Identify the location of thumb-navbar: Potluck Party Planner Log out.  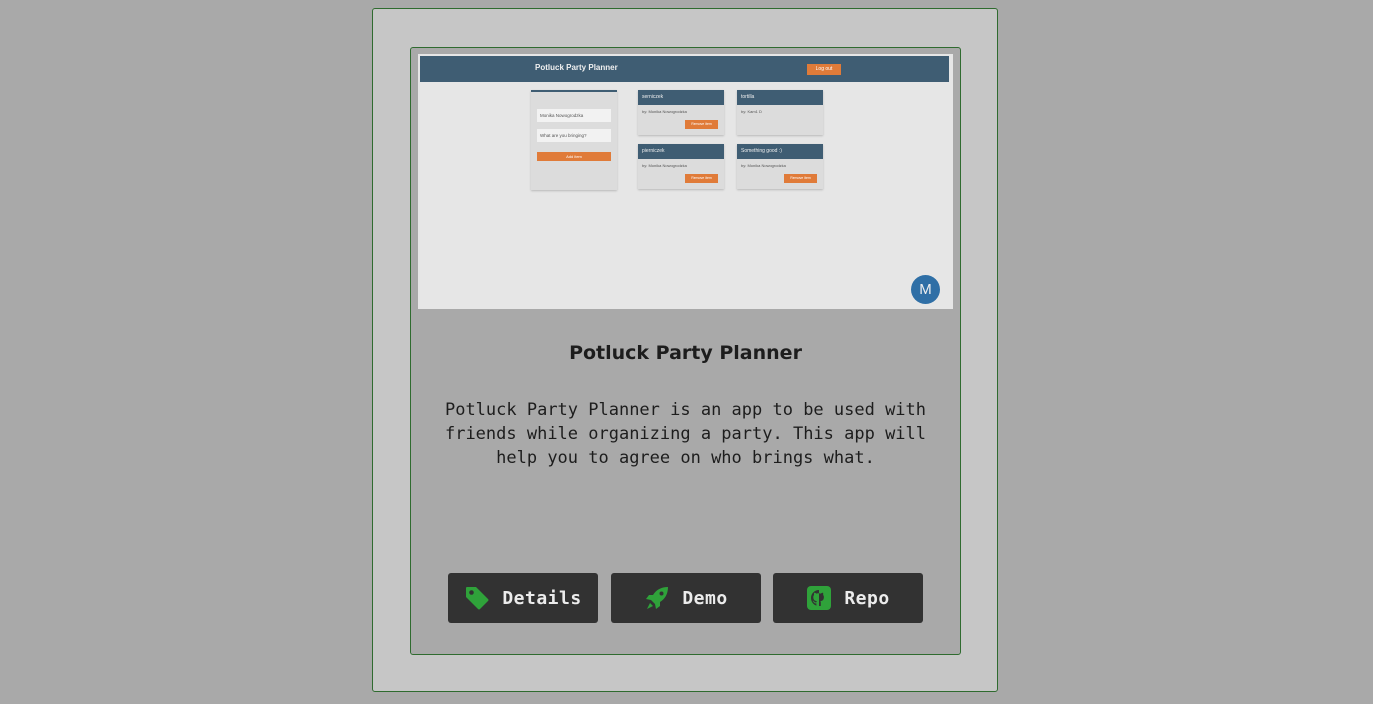
(684, 69).